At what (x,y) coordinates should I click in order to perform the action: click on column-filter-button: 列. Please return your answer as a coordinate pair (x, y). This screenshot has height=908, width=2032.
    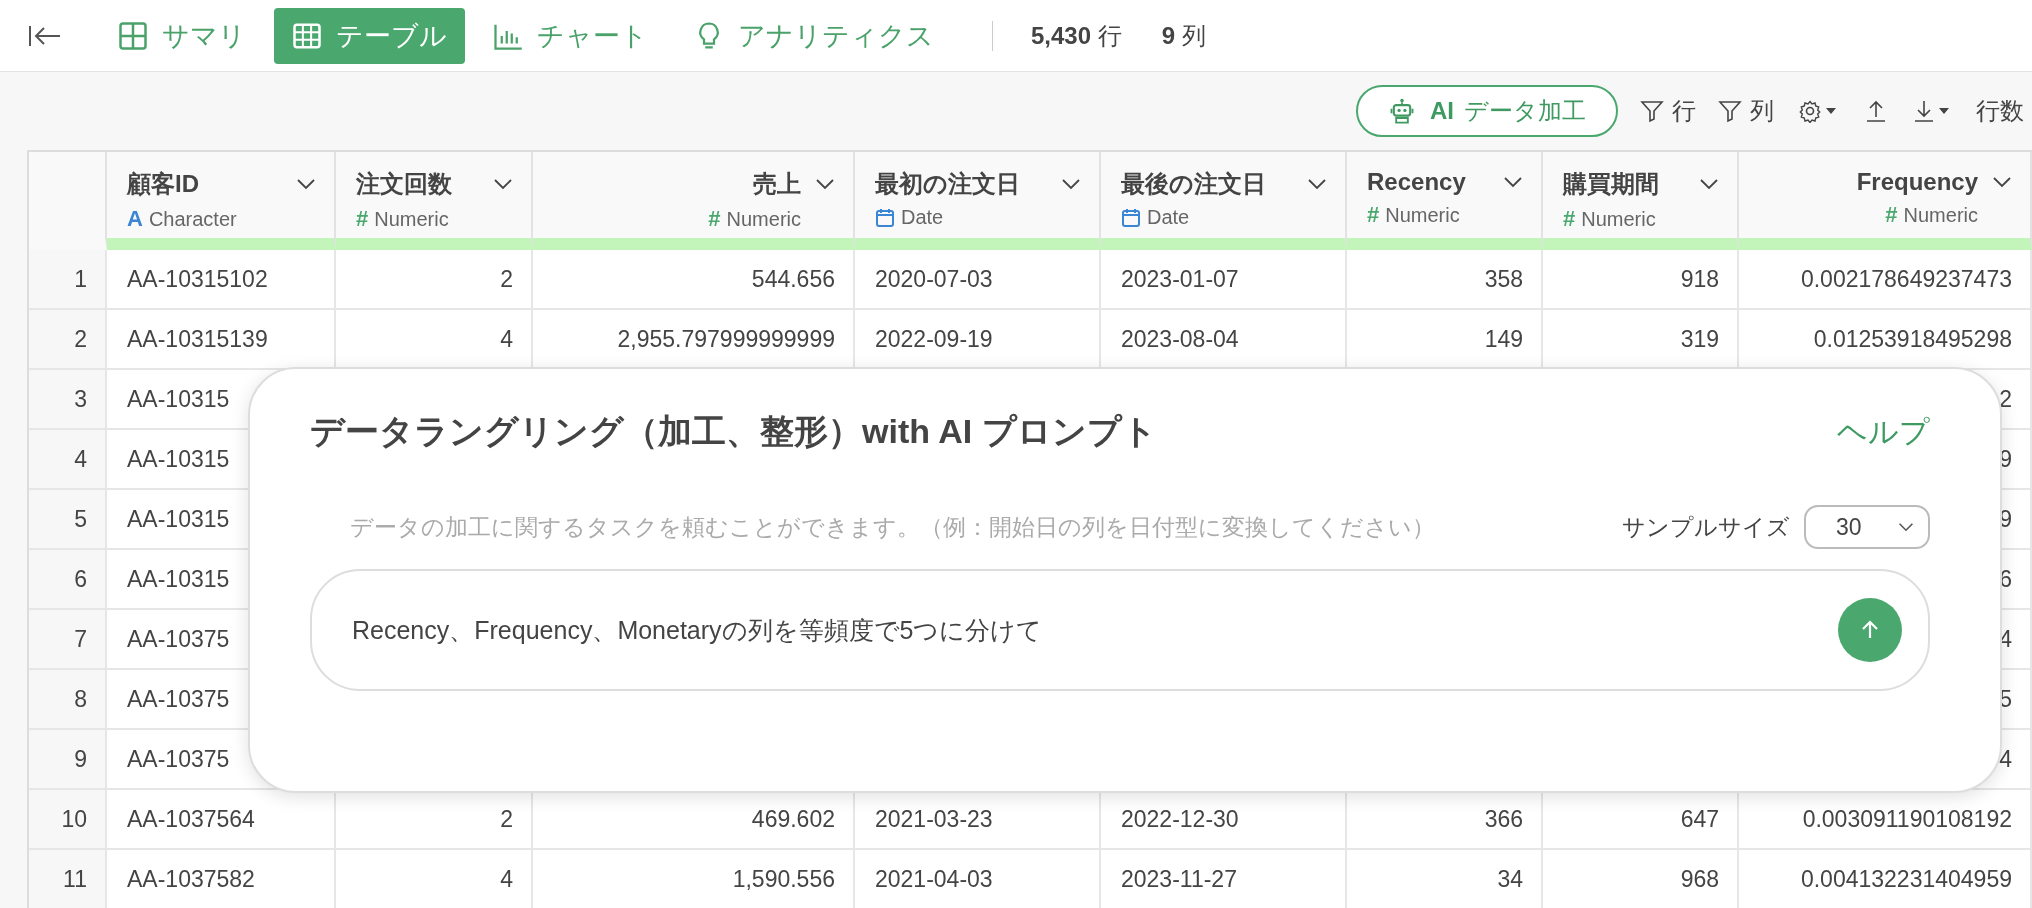
    Looking at the image, I should click on (1746, 111).